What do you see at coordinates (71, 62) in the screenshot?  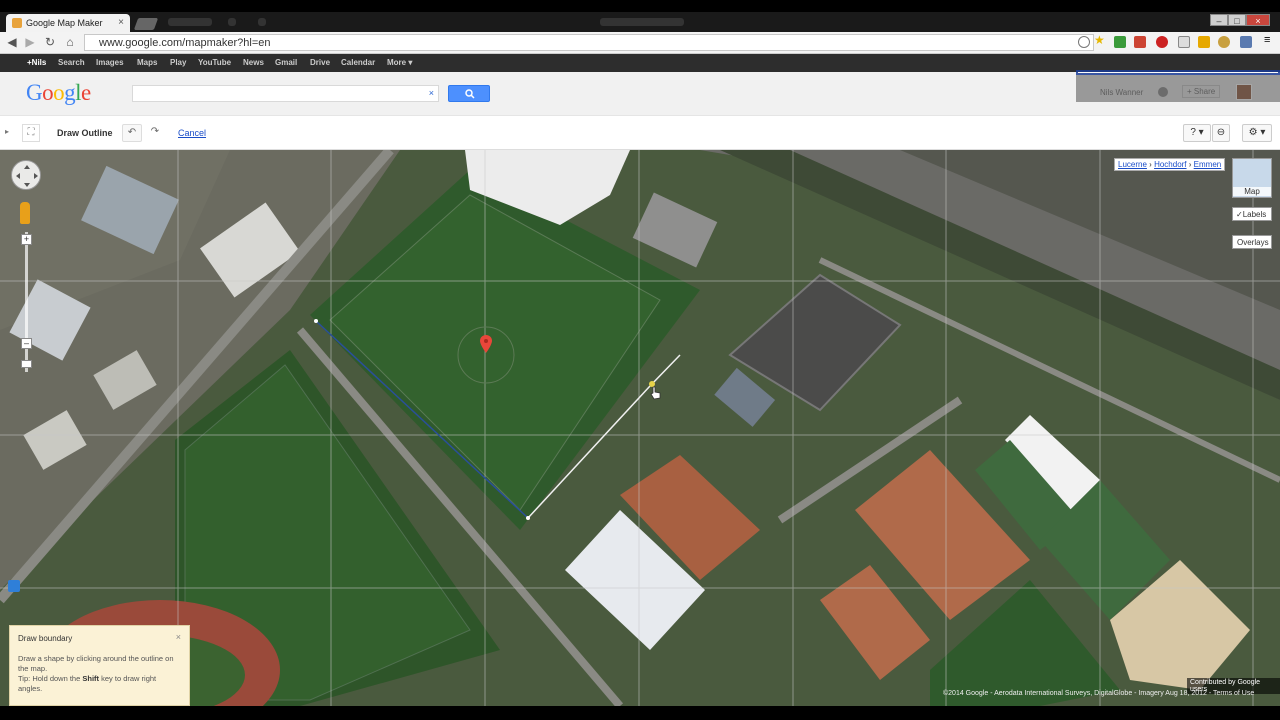 I see `gbar-item-search: Search` at bounding box center [71, 62].